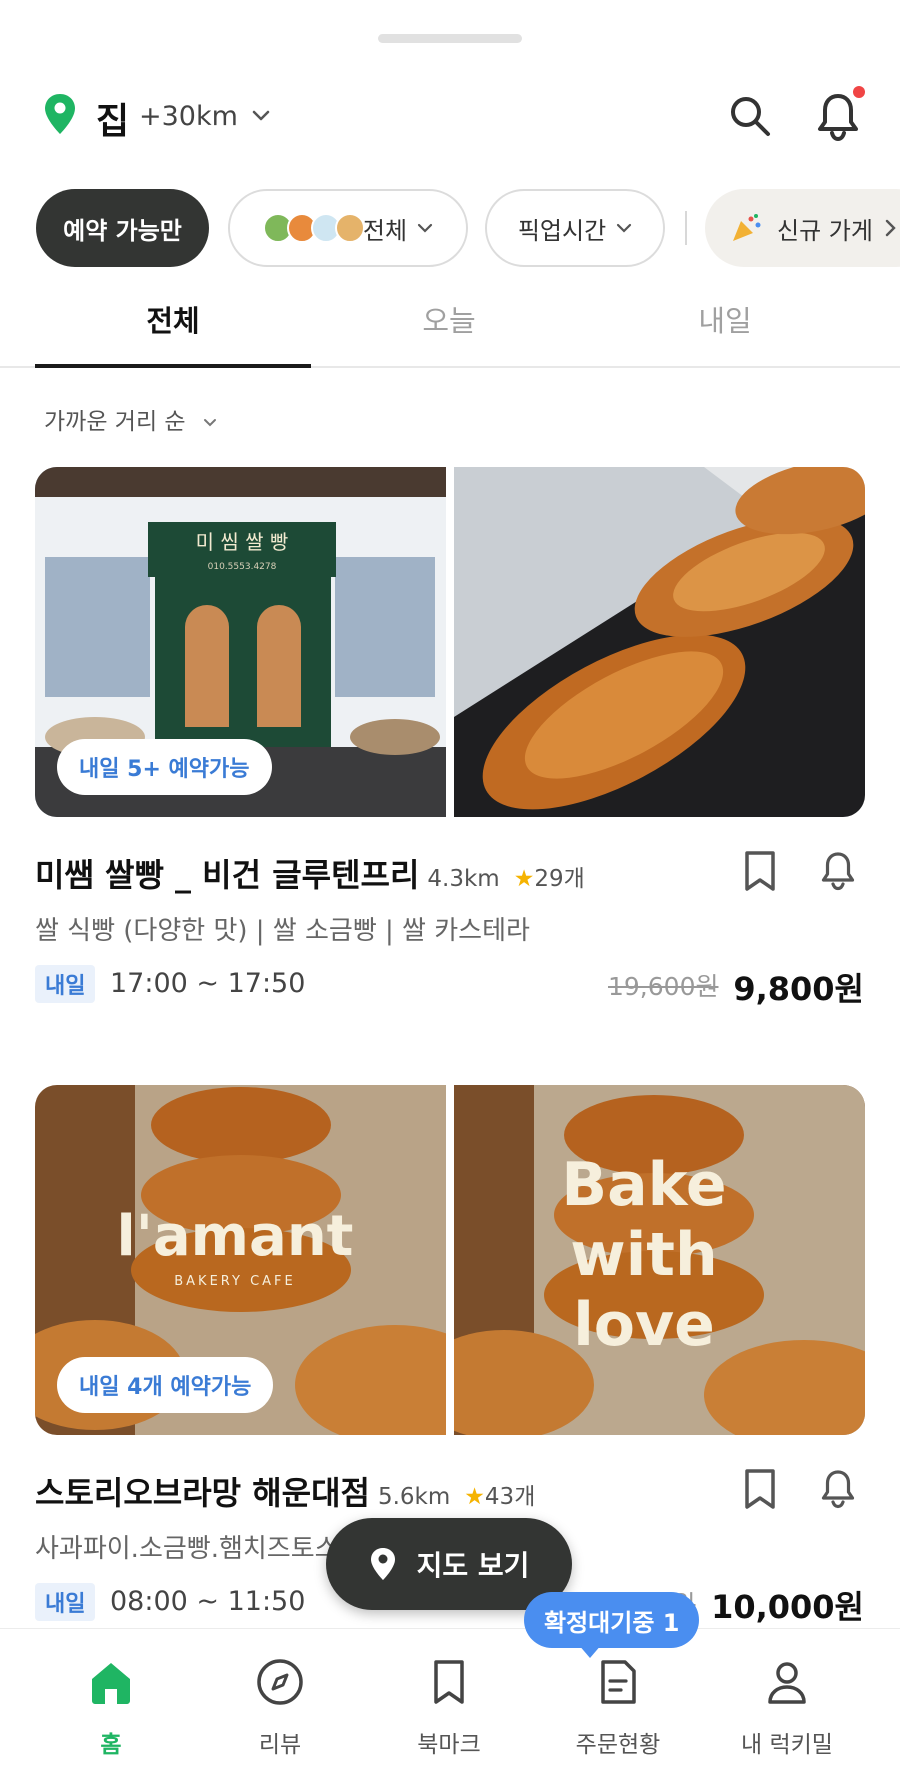 The width and height of the screenshot is (900, 1774). I want to click on review-count: 29개, so click(559, 879).